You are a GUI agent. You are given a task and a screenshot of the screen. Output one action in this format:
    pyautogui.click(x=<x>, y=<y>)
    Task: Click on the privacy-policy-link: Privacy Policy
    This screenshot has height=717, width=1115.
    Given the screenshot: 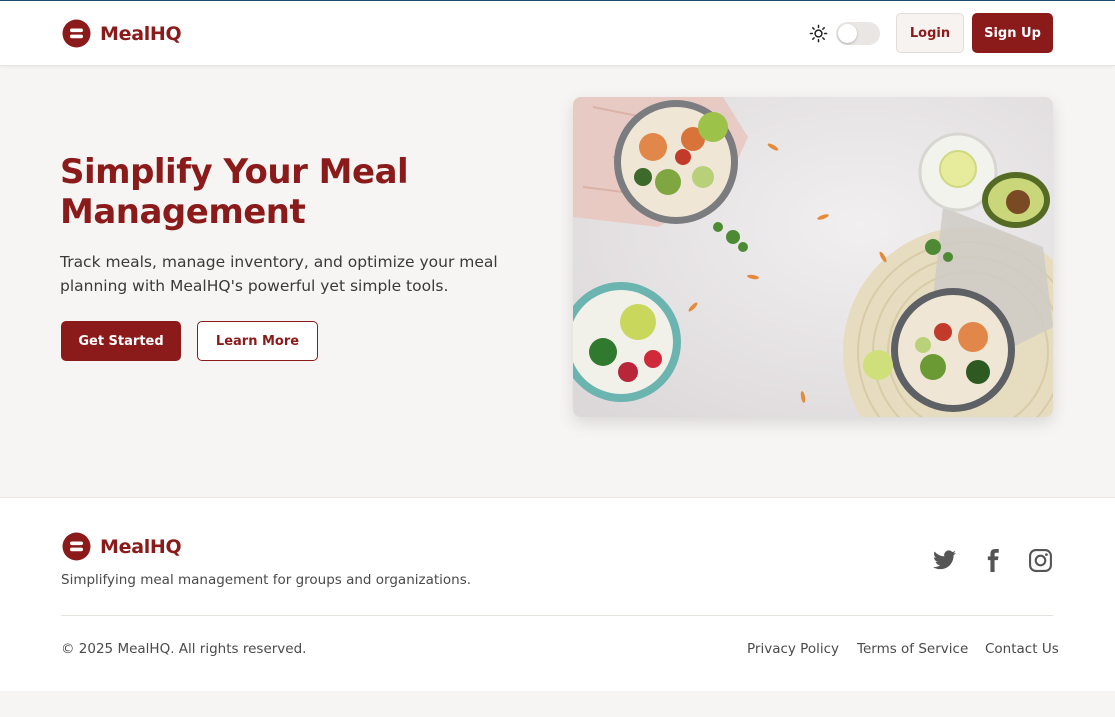 What is the action you would take?
    pyautogui.click(x=793, y=649)
    